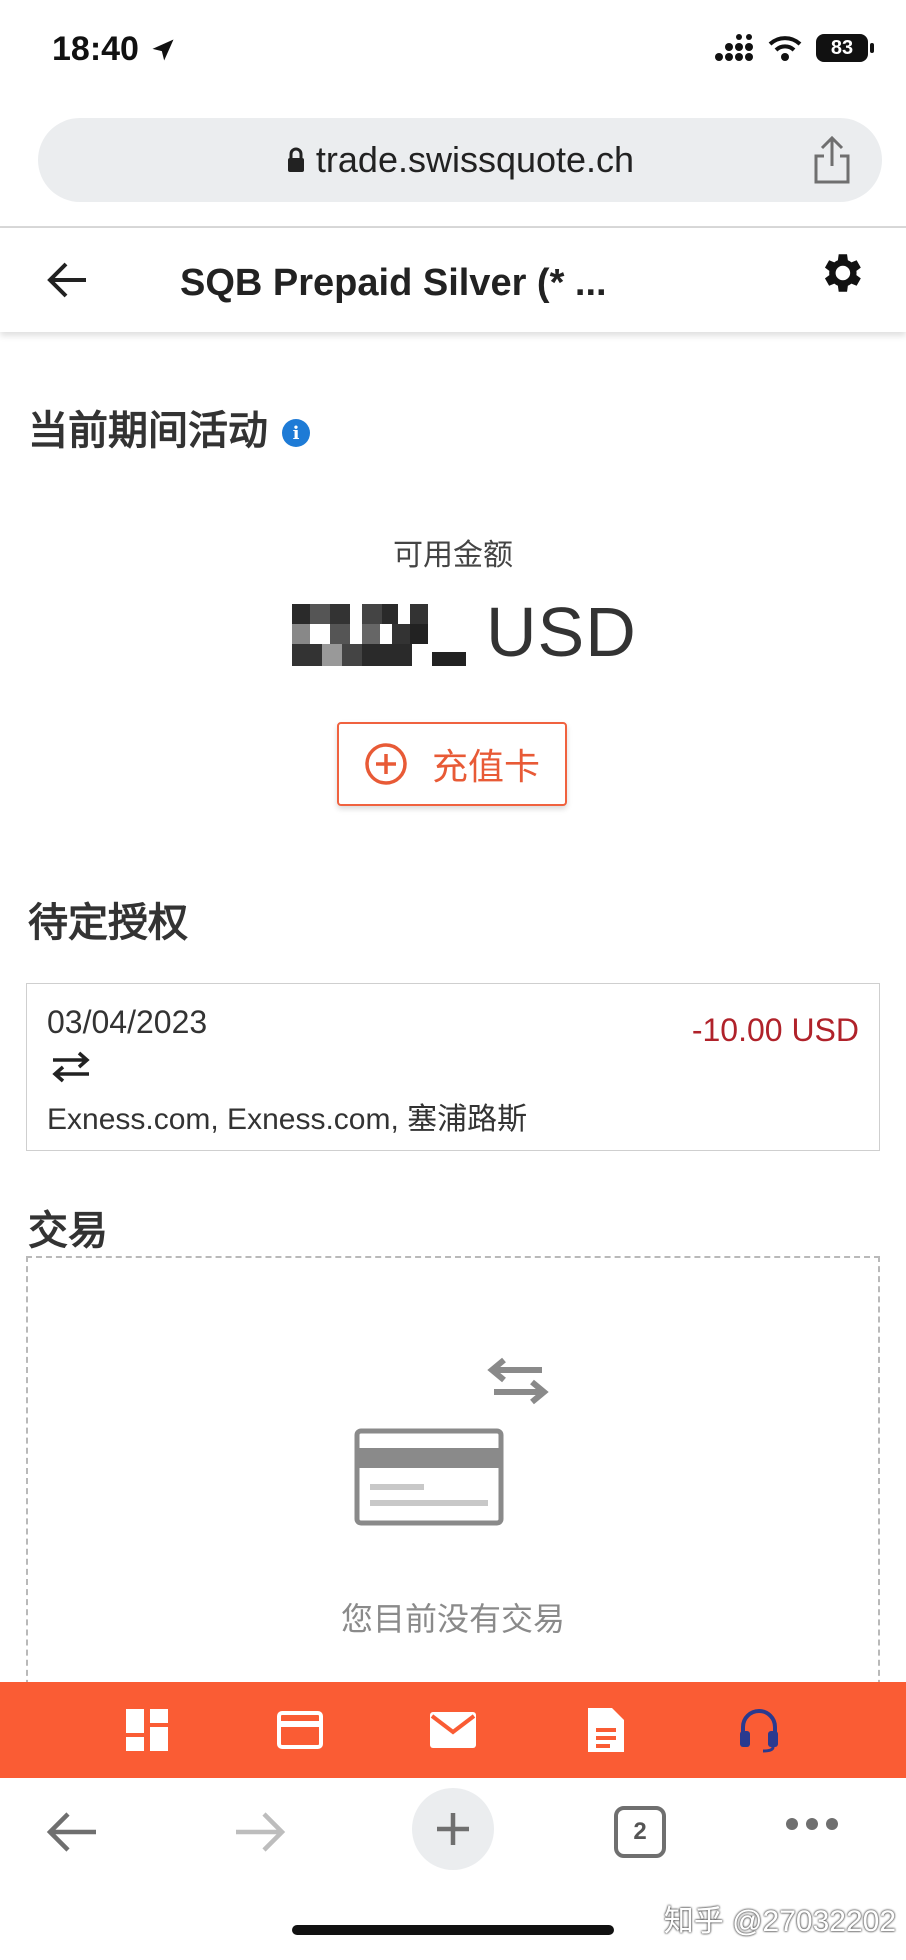 The image size is (906, 1960). I want to click on new-tab-button, so click(453, 1829).